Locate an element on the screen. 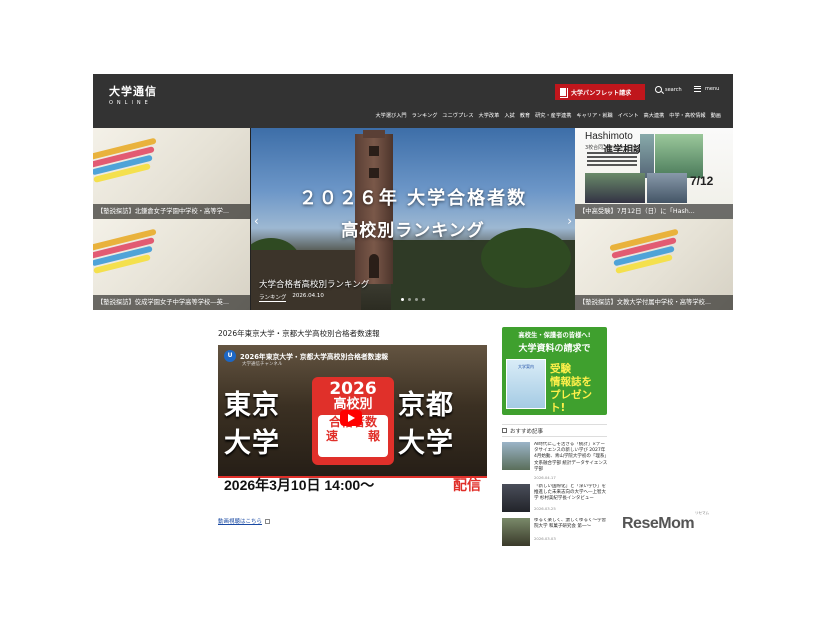 The width and height of the screenshot is (826, 620). resemom-logo: ReseMom is located at coordinates (658, 523).